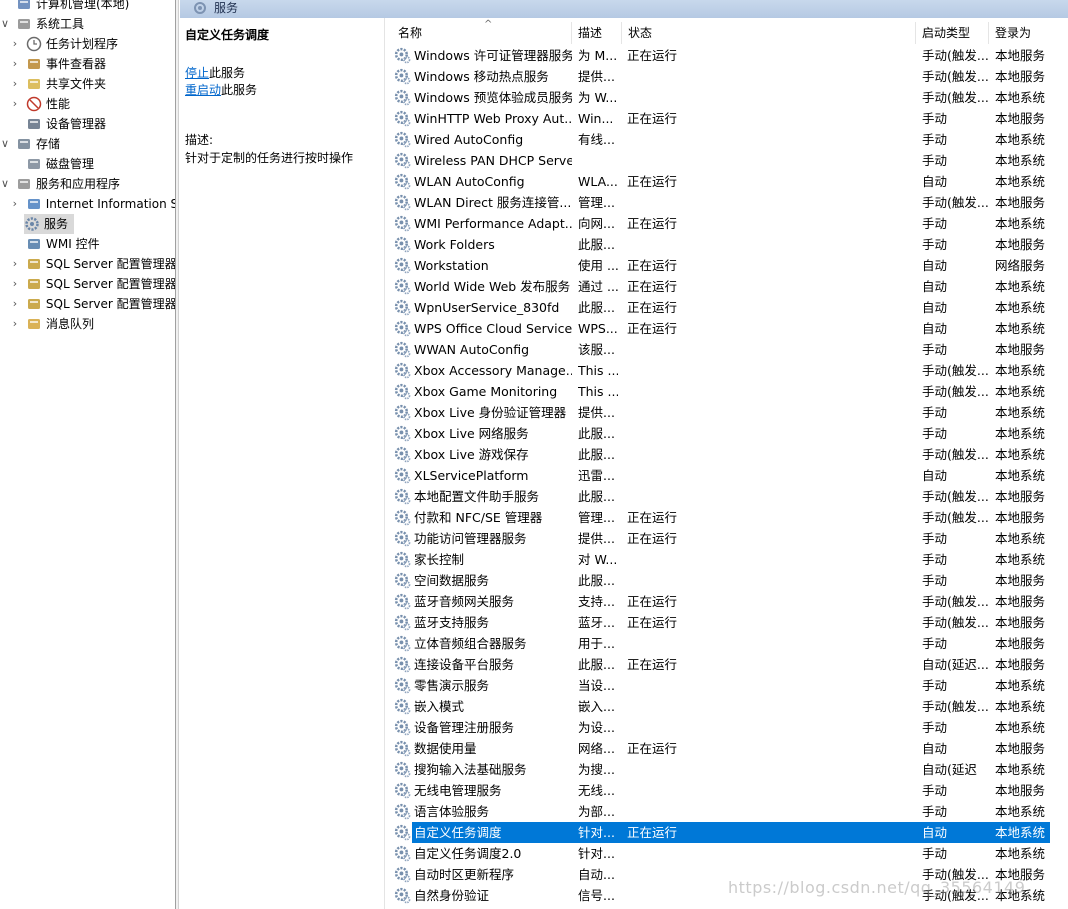 The height and width of the screenshot is (909, 1068). Describe the element at coordinates (727, 727) in the screenshot. I see `service-row: 设备管理注册服务 为设... 手动 本地系统` at that location.